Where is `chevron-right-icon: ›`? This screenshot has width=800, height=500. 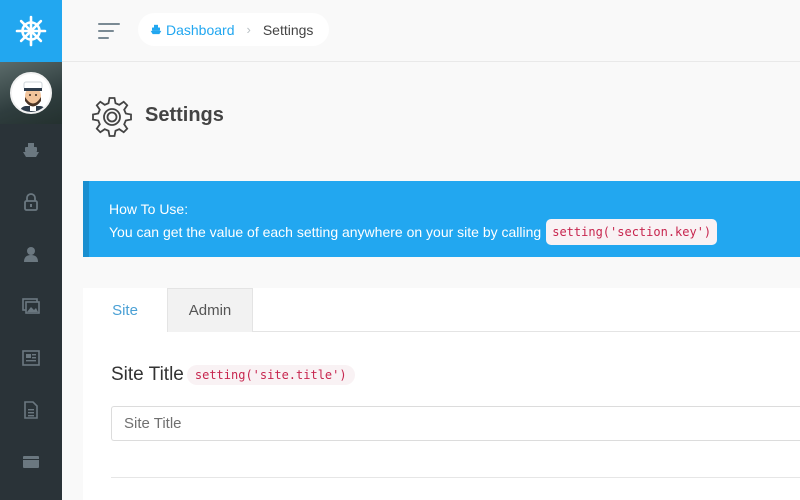
chevron-right-icon: › is located at coordinates (248, 29).